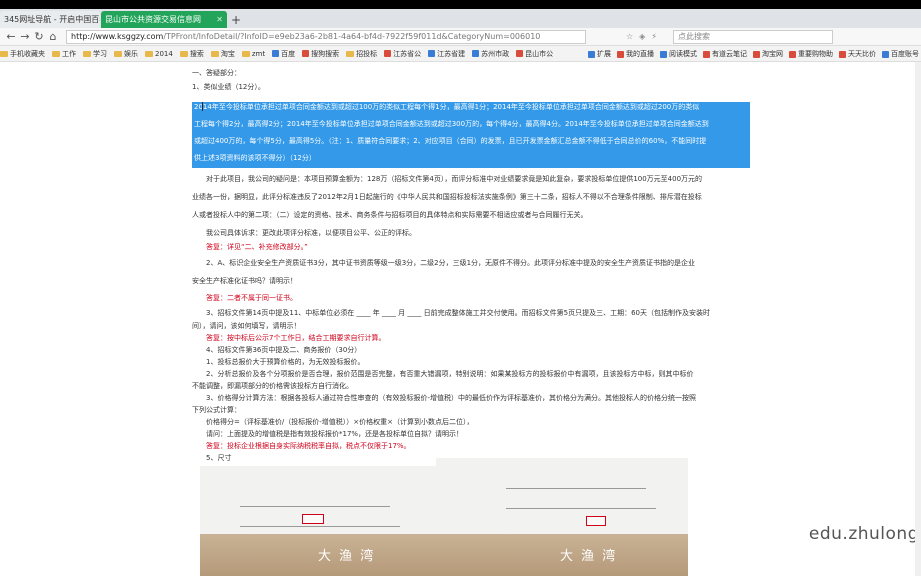 The image size is (921, 576). I want to click on bookmark-item: 江苏省建, so click(446, 54).